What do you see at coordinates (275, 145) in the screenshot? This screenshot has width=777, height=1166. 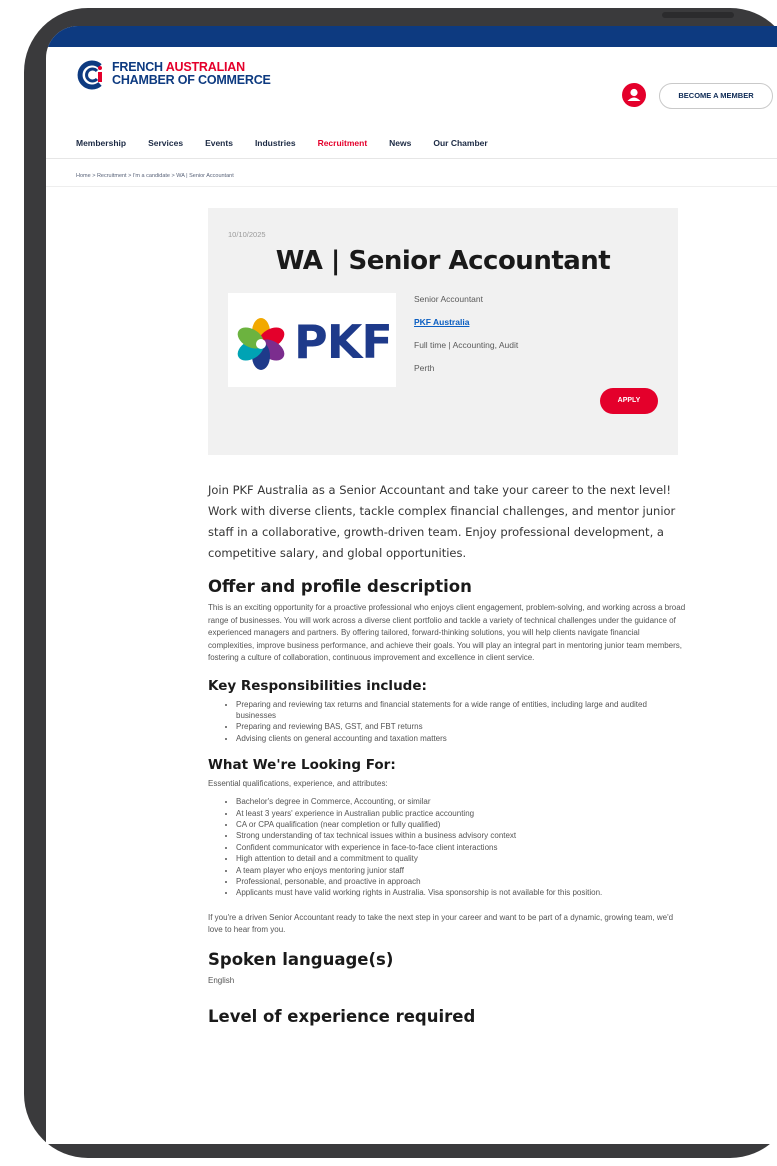 I see `nav-item-industries: Industries` at bounding box center [275, 145].